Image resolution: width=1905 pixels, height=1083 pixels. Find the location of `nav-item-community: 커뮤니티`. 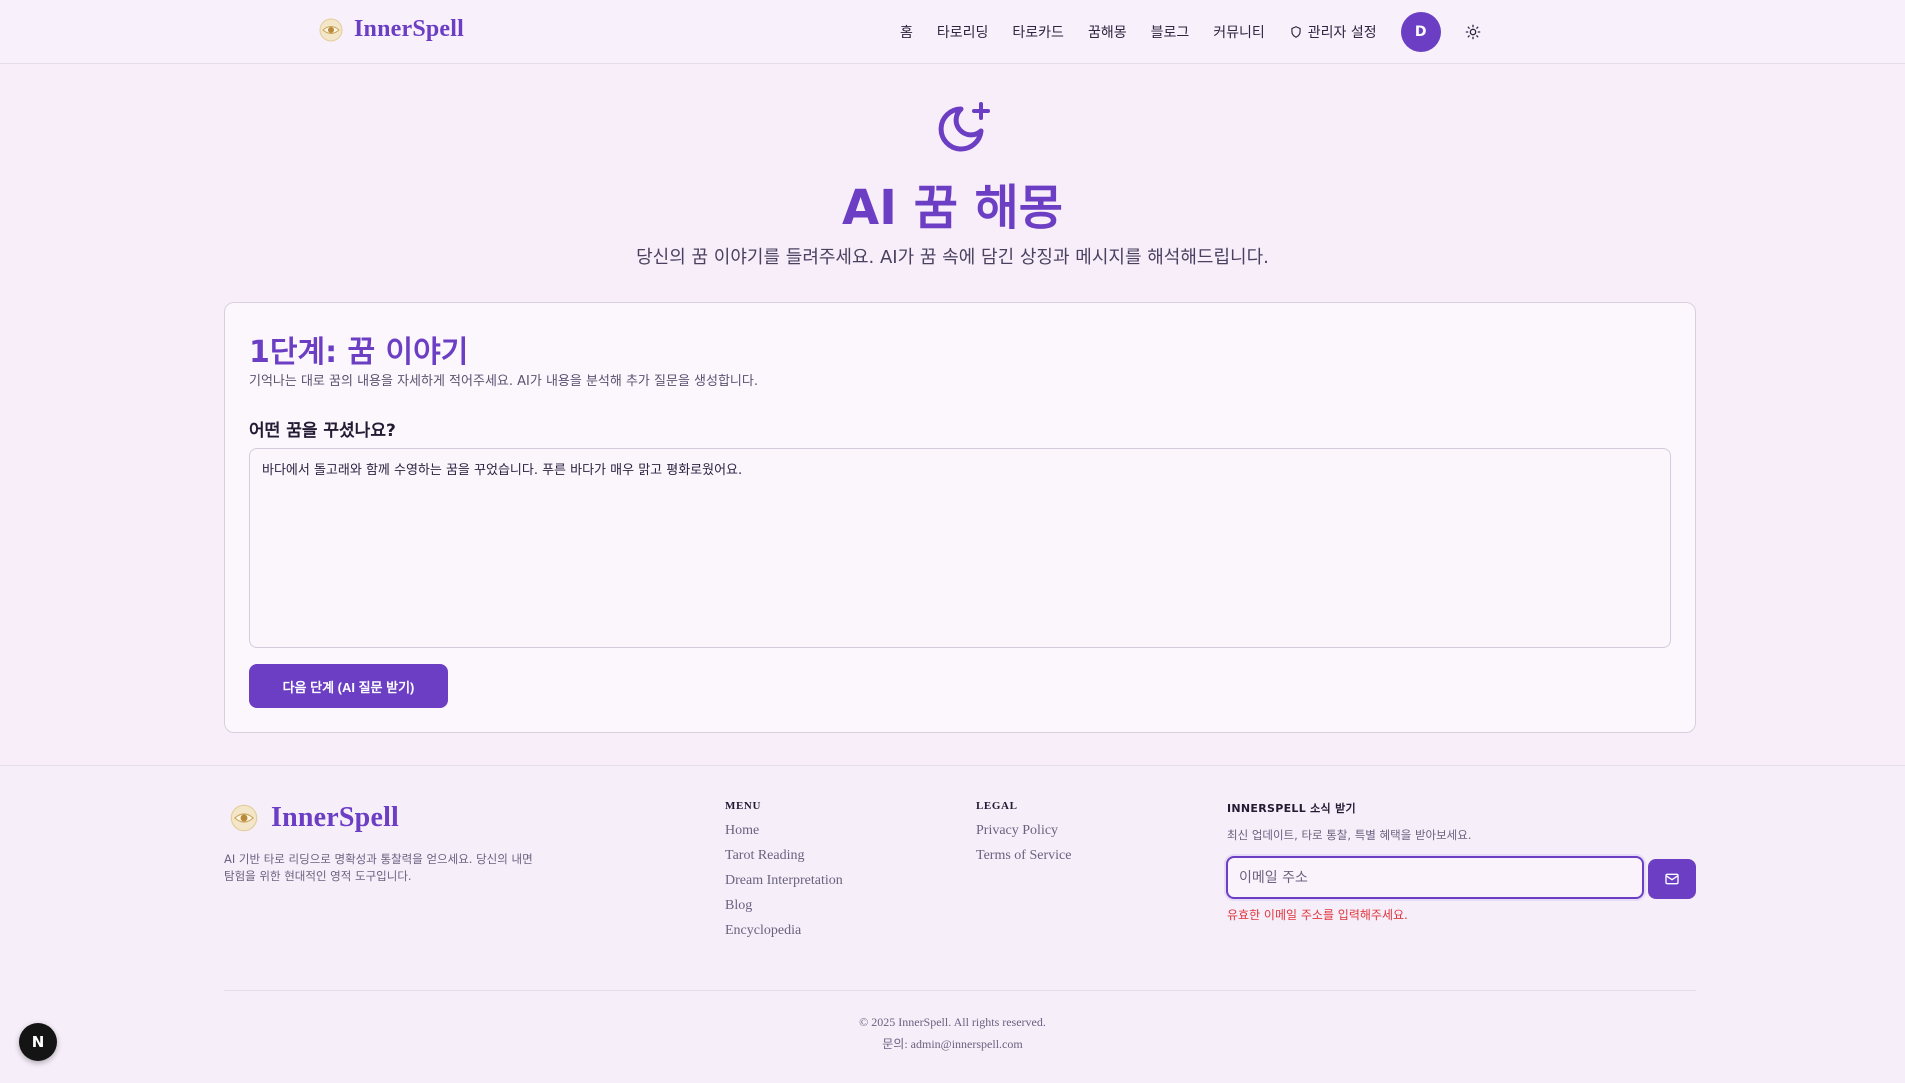

nav-item-community: 커뮤니티 is located at coordinates (1239, 32).